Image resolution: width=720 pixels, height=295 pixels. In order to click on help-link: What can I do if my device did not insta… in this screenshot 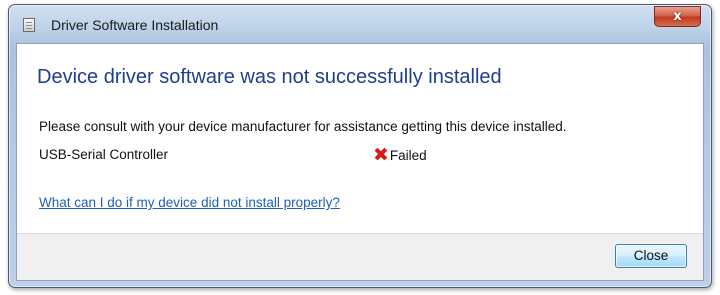, I will do `click(189, 202)`.